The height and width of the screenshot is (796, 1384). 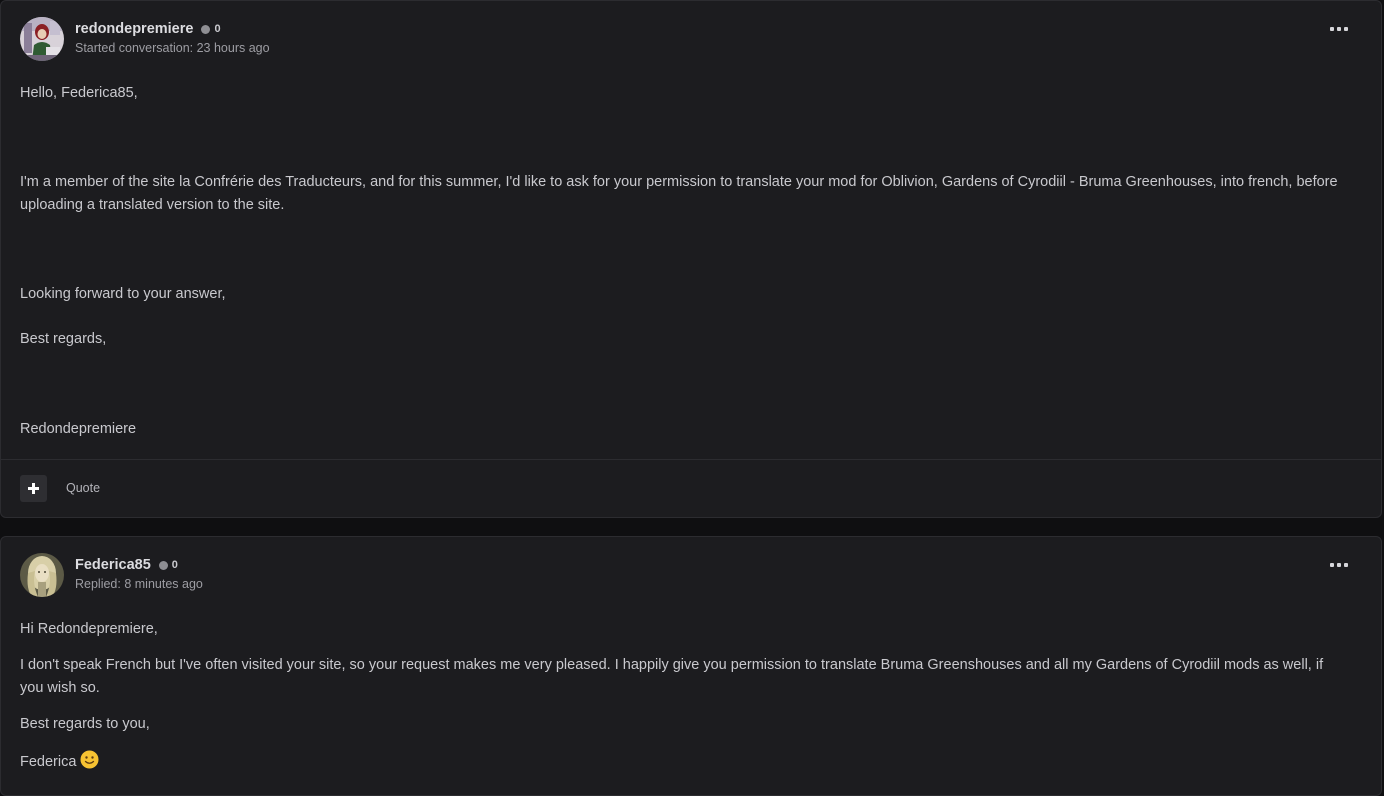 What do you see at coordinates (113, 565) in the screenshot?
I see `author-name: Federica85` at bounding box center [113, 565].